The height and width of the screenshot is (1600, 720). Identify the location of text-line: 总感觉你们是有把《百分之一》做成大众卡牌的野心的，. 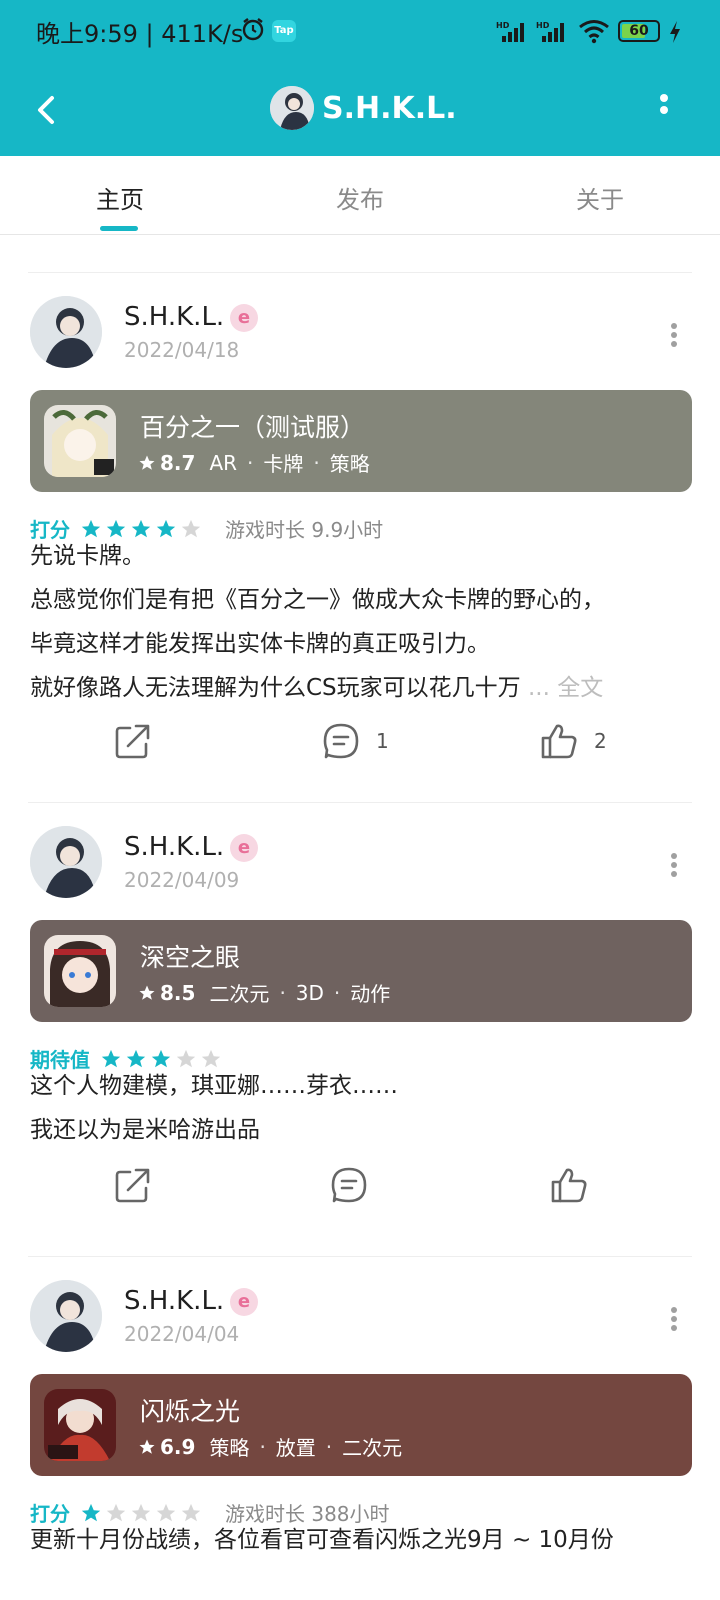
(317, 600).